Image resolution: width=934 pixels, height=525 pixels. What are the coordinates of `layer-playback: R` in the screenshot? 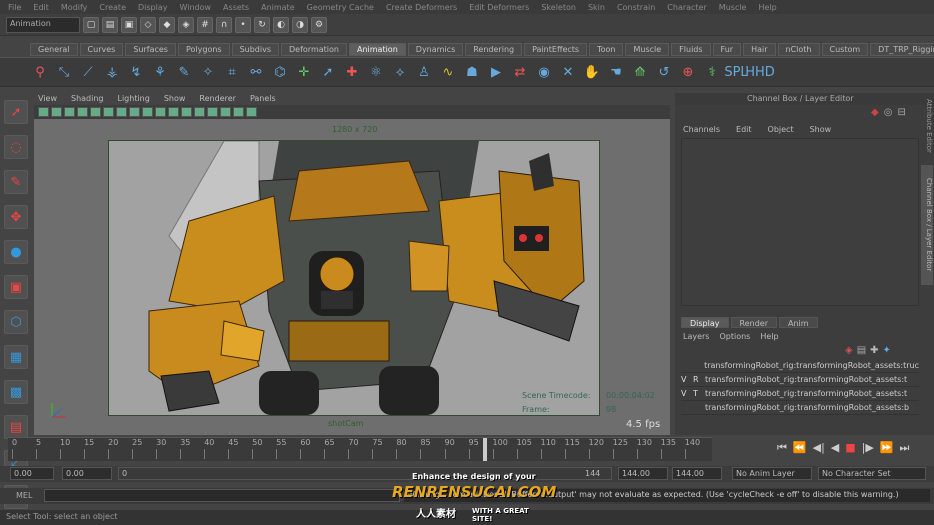 It's located at (697, 379).